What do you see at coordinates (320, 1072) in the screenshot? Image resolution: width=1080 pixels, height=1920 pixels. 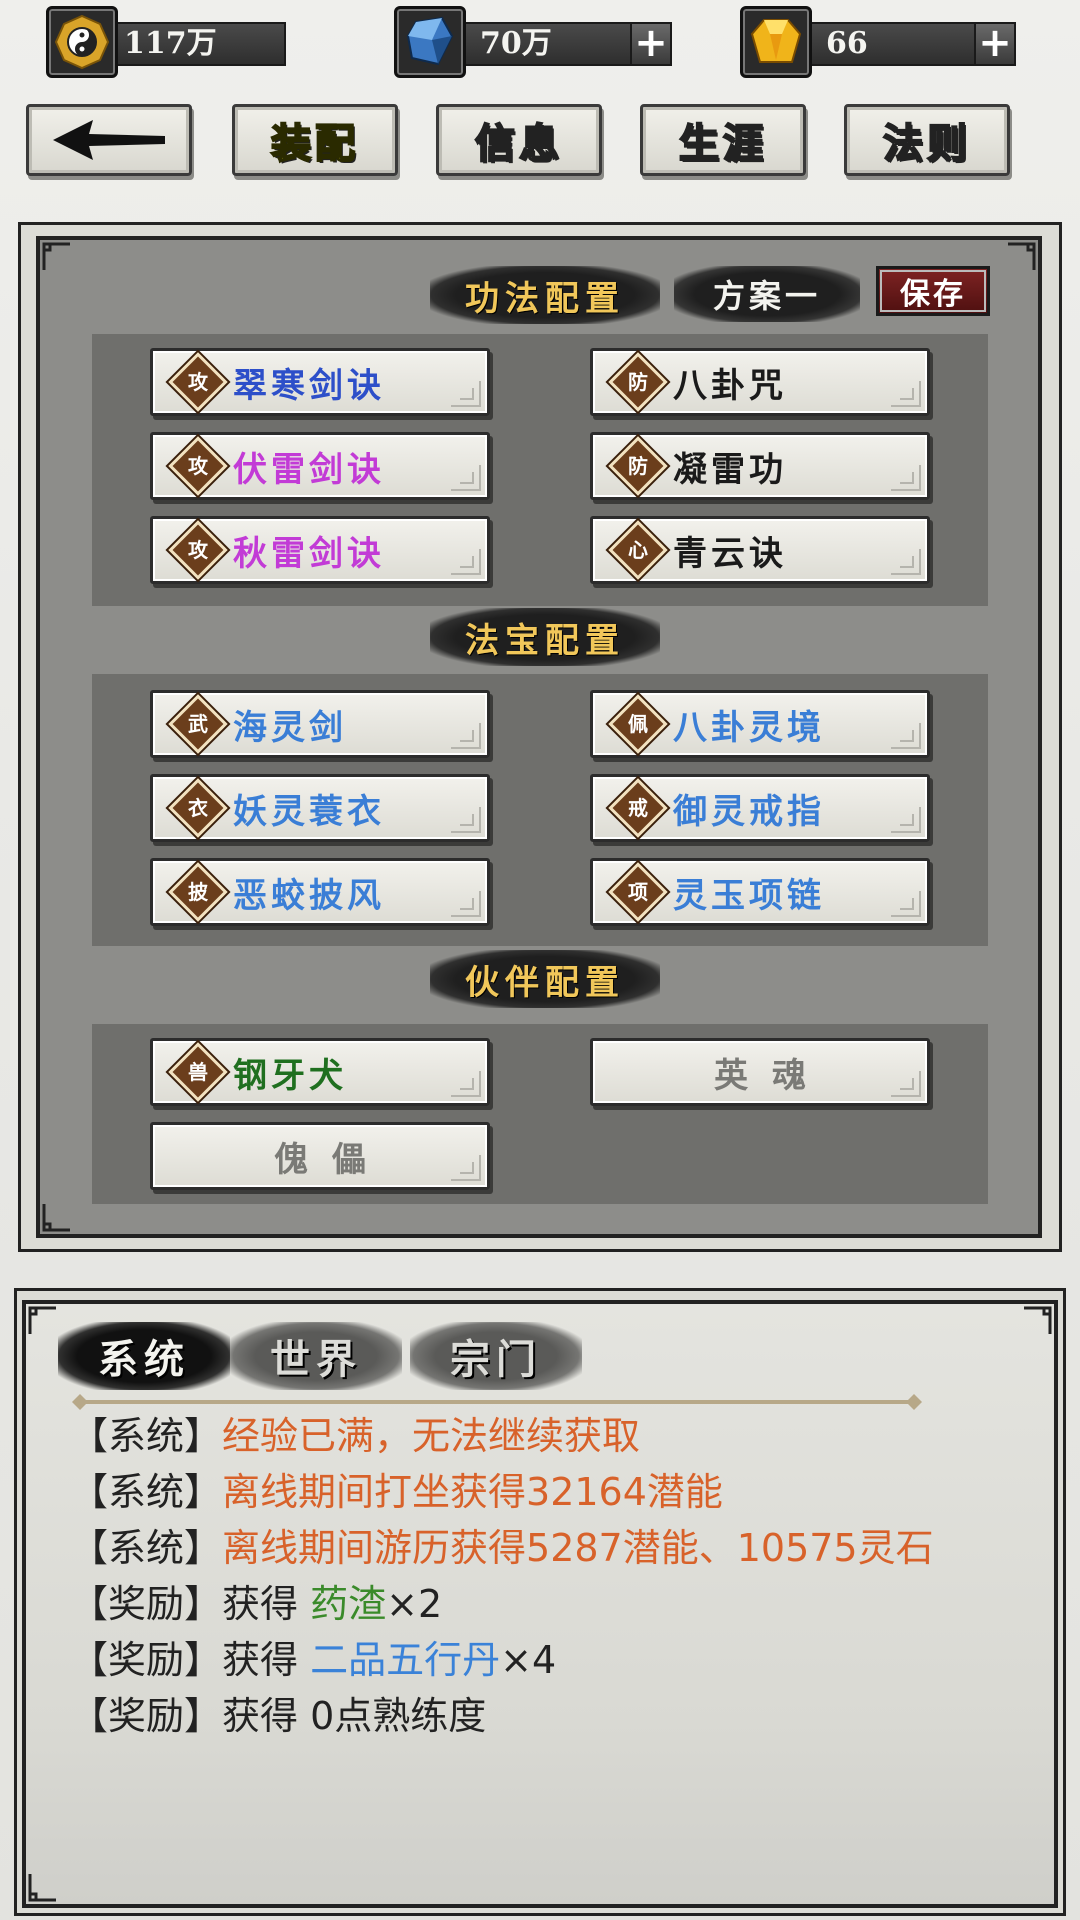 I see `pet-slot: 兽 钢牙犬` at bounding box center [320, 1072].